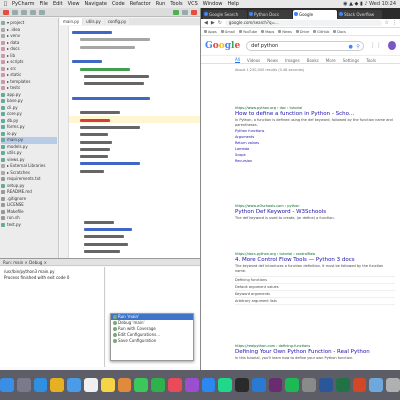 The height and width of the screenshot is (400, 400). What do you see at coordinates (220, 23) in the screenshot?
I see `reload-icon: ↻` at bounding box center [220, 23].